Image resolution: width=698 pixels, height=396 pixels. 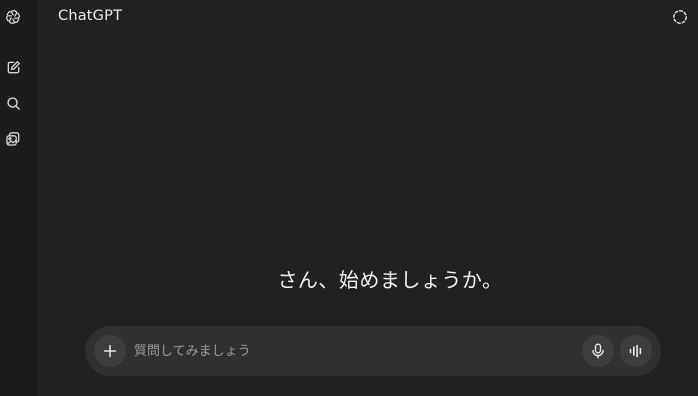 I want to click on voice-mode-icon, so click(x=635, y=351).